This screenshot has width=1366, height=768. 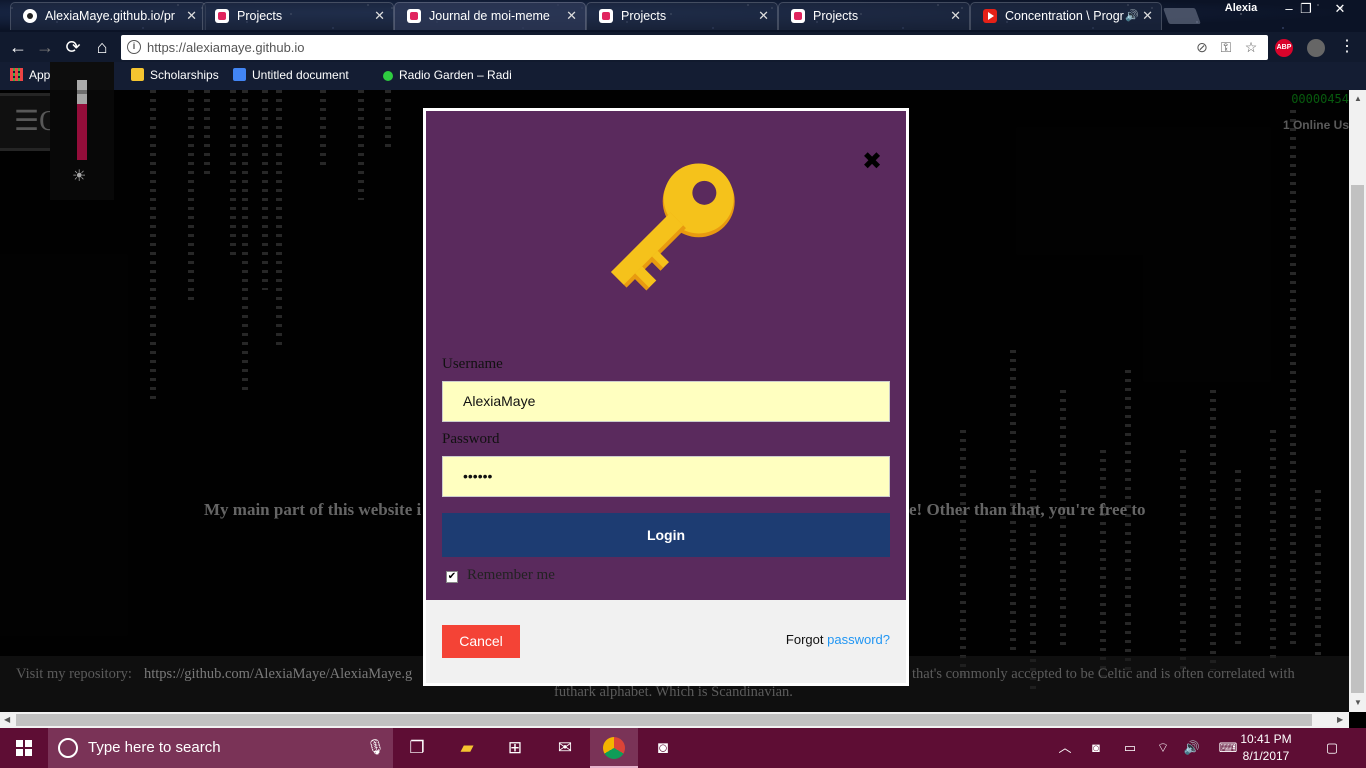 I want to click on new-tab-button, so click(x=1182, y=16).